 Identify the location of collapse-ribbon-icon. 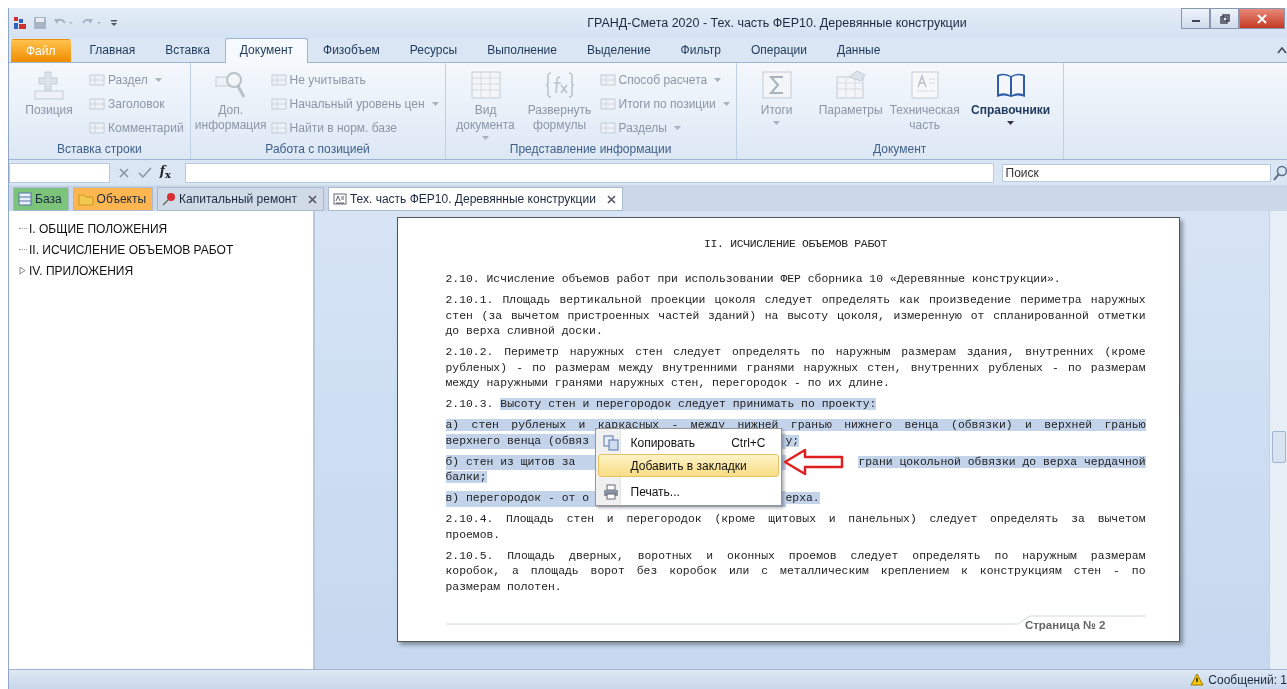
(1282, 50).